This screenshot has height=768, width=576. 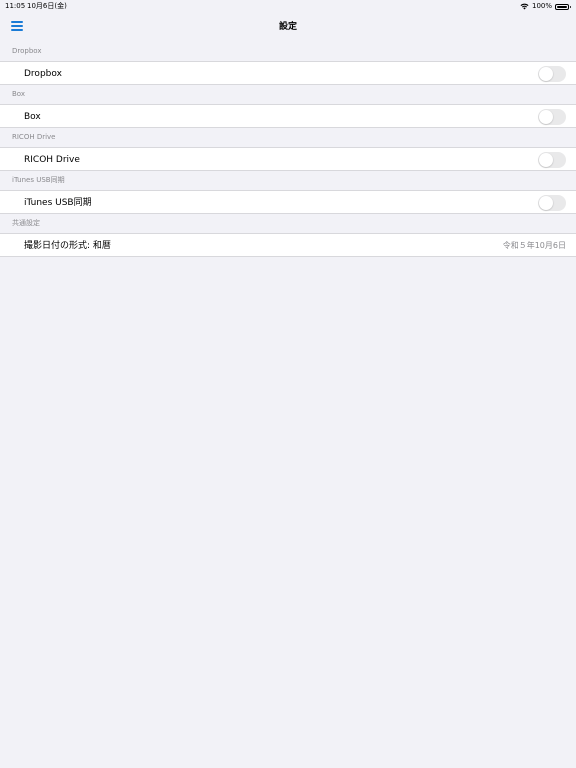 What do you see at coordinates (67, 246) in the screenshot?
I see `setting-label-date-format: 撮影日付の形式: 和暦` at bounding box center [67, 246].